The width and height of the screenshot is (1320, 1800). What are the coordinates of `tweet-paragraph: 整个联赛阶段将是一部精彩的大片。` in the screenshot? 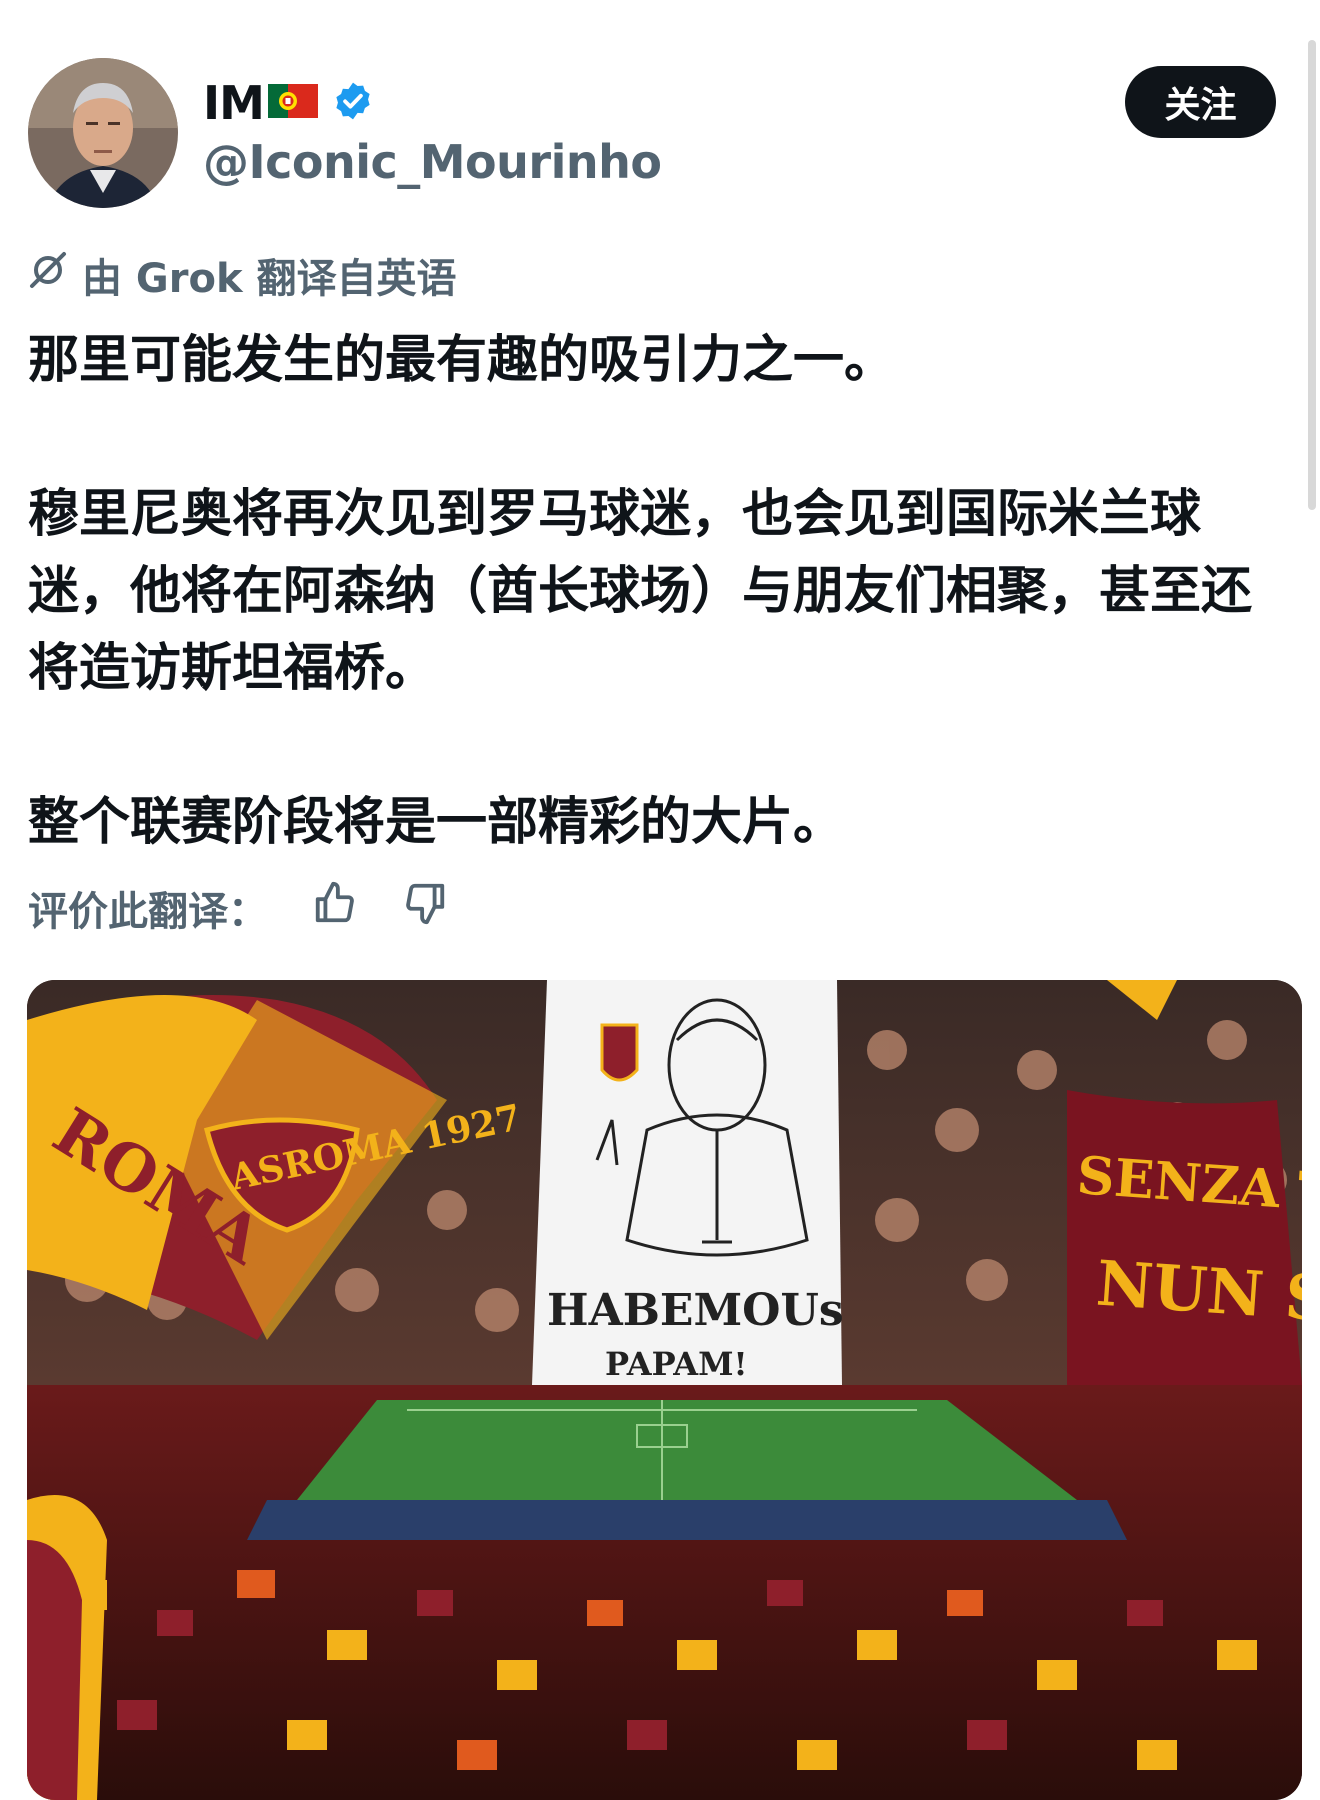 It's located at (436, 822).